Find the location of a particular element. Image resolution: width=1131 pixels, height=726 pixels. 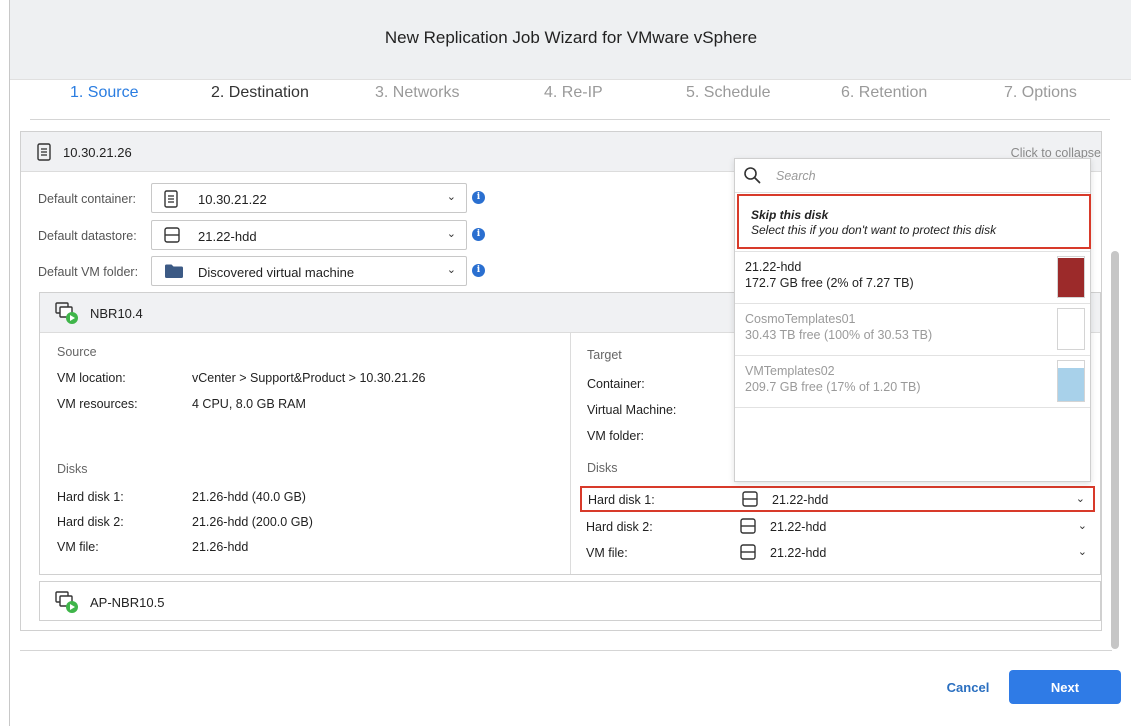

step-options: 7. Options is located at coordinates (1040, 93).